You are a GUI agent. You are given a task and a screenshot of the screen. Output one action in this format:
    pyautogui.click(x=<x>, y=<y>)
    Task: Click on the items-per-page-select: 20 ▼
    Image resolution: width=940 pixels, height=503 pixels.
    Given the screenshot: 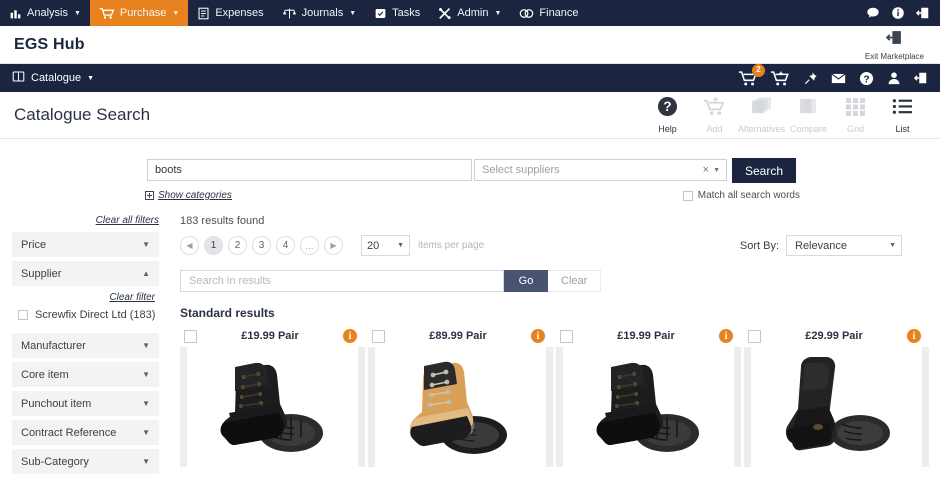 What is the action you would take?
    pyautogui.click(x=385, y=245)
    